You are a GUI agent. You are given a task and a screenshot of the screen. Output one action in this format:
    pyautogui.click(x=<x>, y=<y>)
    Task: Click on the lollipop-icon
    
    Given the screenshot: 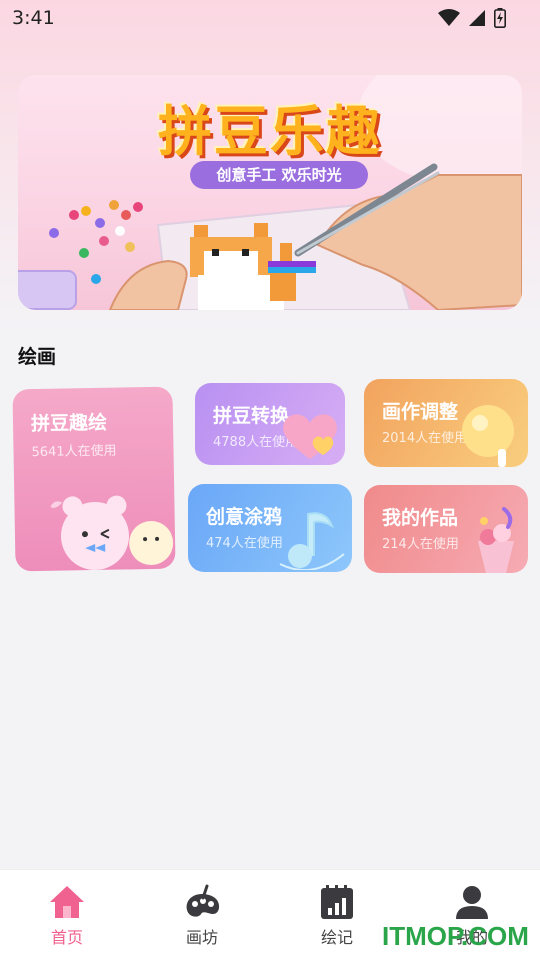 What is the action you would take?
    pyautogui.click(x=488, y=436)
    